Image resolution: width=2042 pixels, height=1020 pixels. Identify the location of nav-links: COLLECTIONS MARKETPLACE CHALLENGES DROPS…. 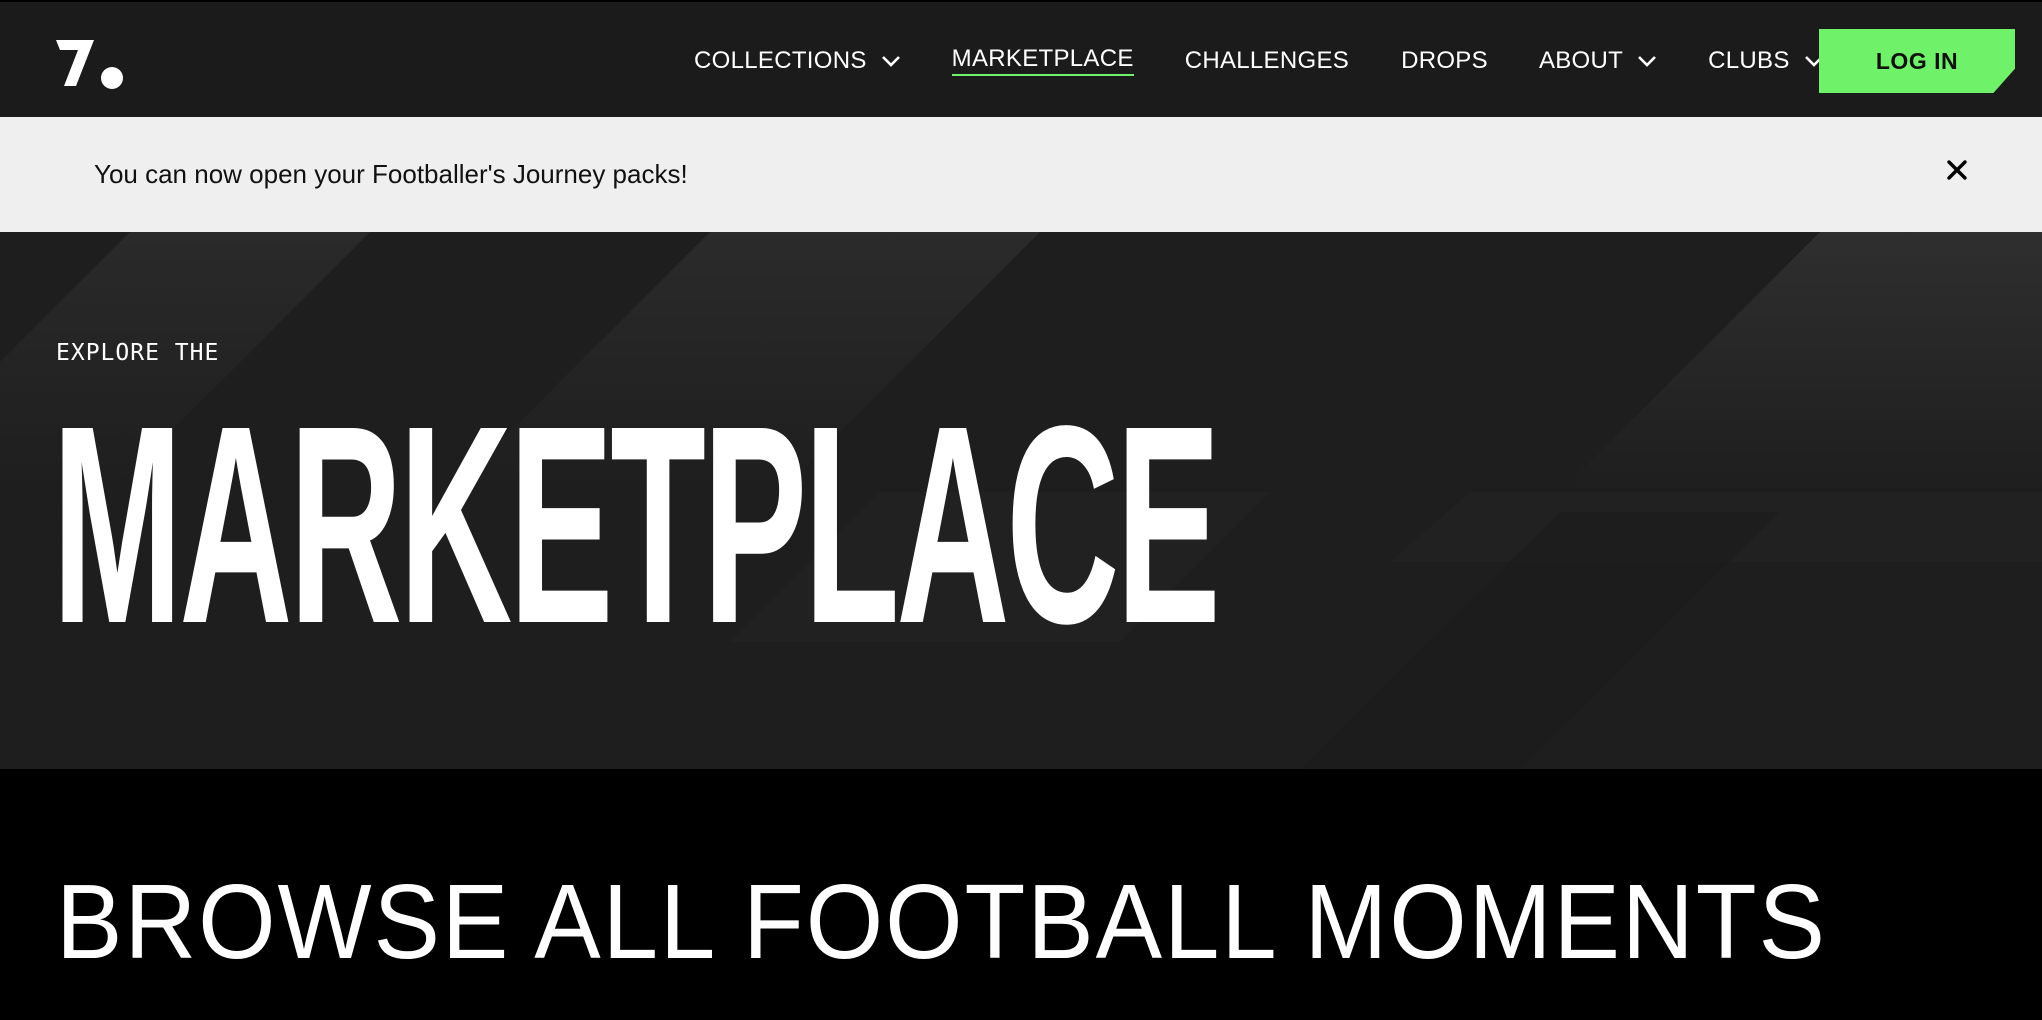
(1259, 60).